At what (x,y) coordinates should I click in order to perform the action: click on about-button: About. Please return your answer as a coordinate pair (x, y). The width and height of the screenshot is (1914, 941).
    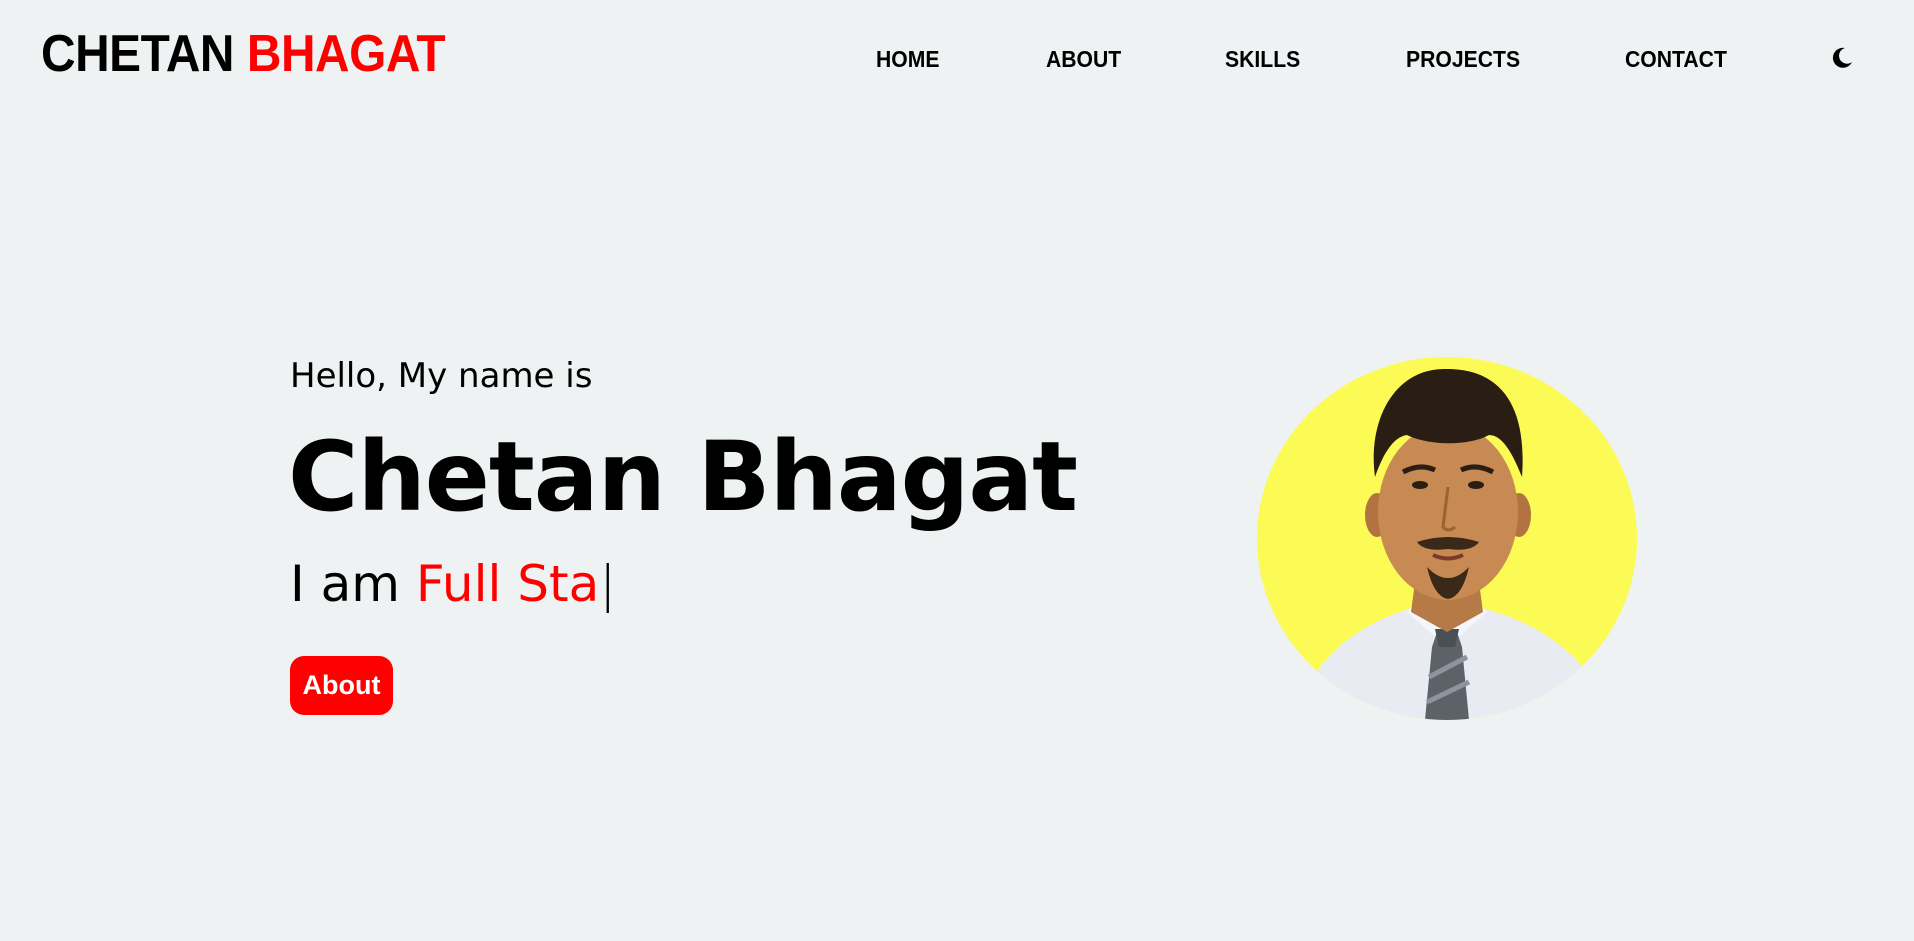
    Looking at the image, I should click on (341, 685).